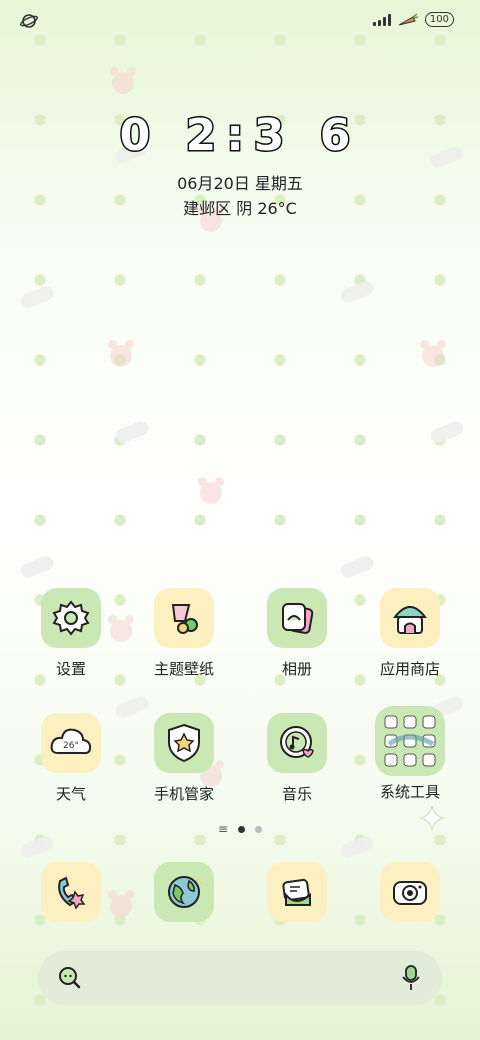  I want to click on app-music: 音乐, so click(297, 758).